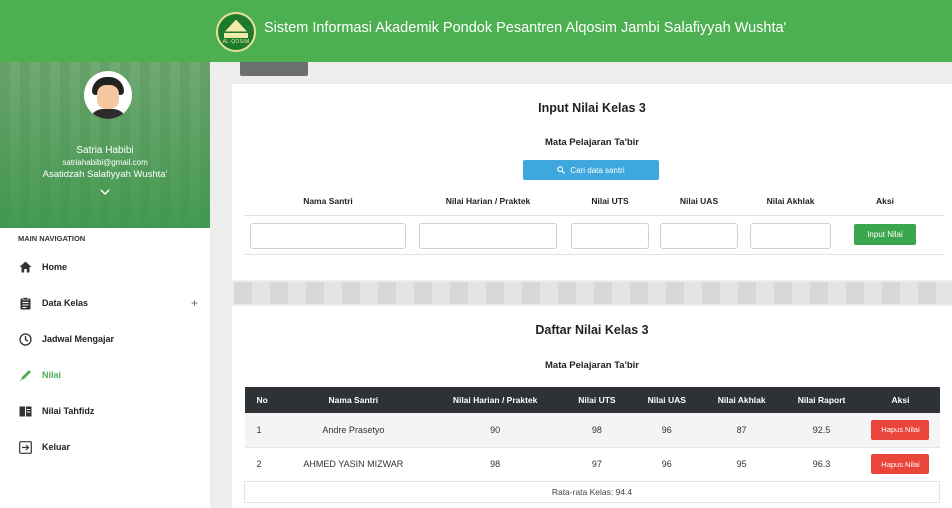 This screenshot has height=508, width=952. What do you see at coordinates (821, 430) in the screenshot?
I see `cell-raport: 92.5` at bounding box center [821, 430].